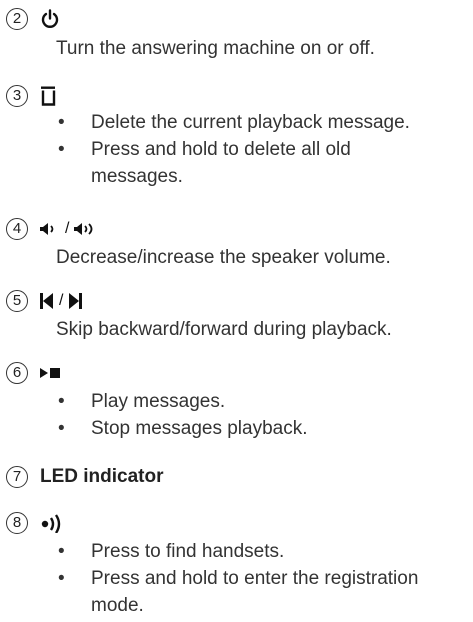  I want to click on list-item: messages., so click(233, 176).